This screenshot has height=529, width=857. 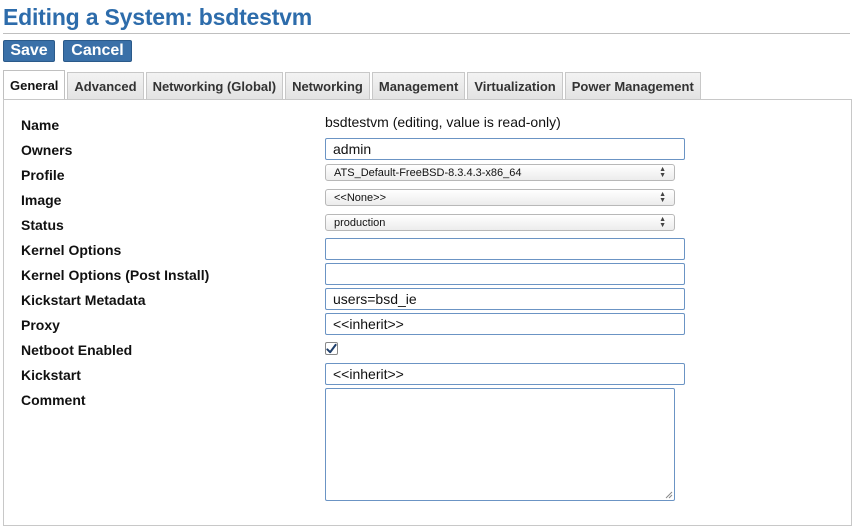 What do you see at coordinates (83, 300) in the screenshot?
I see `kickstart-metadata-label: Kickstart Metadata` at bounding box center [83, 300].